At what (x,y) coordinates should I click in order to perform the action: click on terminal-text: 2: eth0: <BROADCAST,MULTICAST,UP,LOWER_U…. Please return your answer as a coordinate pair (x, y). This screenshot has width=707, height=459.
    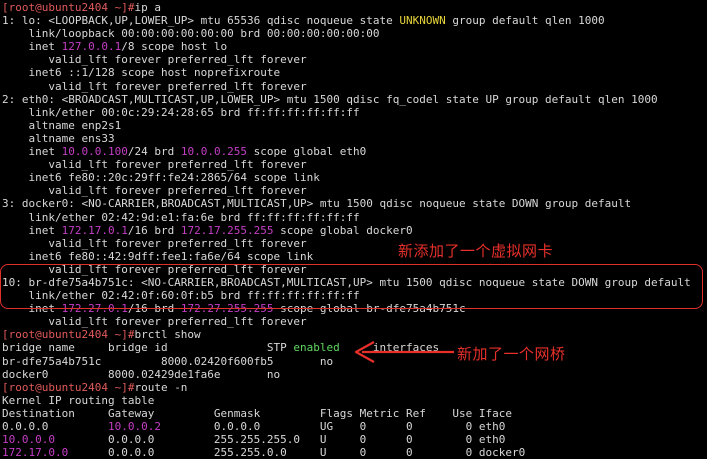
    Looking at the image, I should click on (330, 99).